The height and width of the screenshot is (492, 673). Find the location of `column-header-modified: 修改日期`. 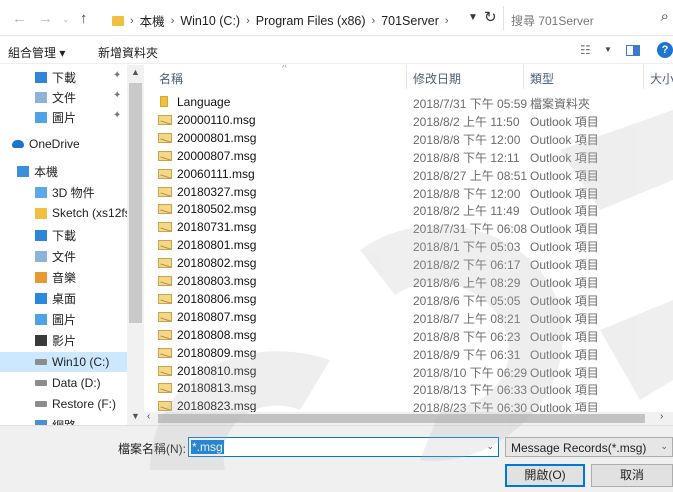

column-header-modified: 修改日期 is located at coordinates (437, 78).